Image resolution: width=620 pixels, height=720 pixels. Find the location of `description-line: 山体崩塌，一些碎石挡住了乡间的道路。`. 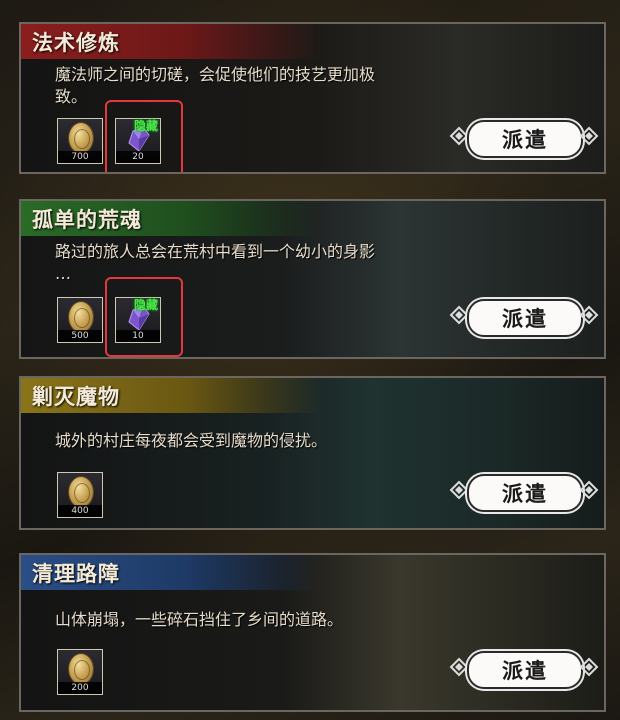

description-line: 山体崩塌，一些碎石挡住了乡间的道路。 is located at coordinates (199, 619).